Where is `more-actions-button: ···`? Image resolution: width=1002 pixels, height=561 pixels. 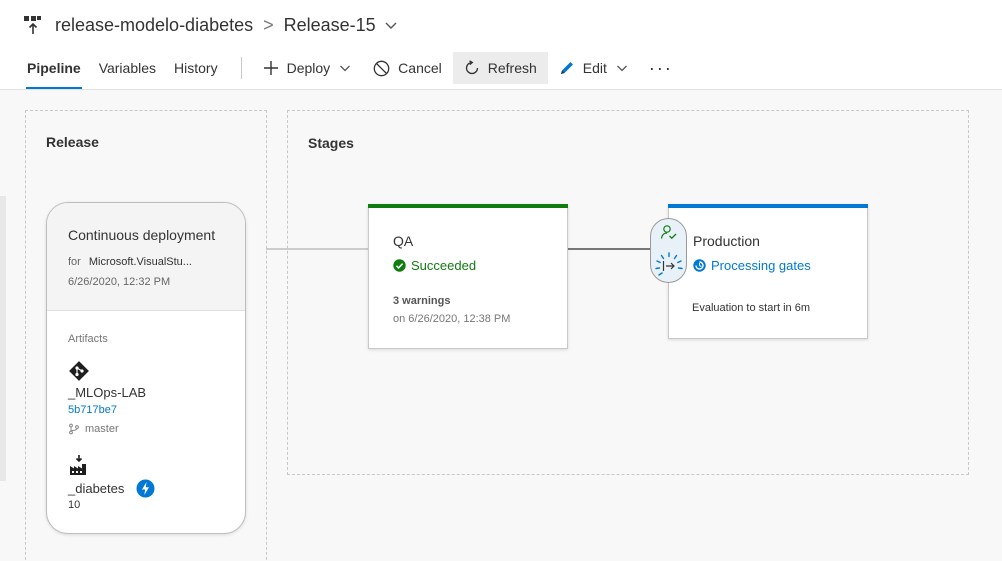
more-actions-button: ··· is located at coordinates (661, 68).